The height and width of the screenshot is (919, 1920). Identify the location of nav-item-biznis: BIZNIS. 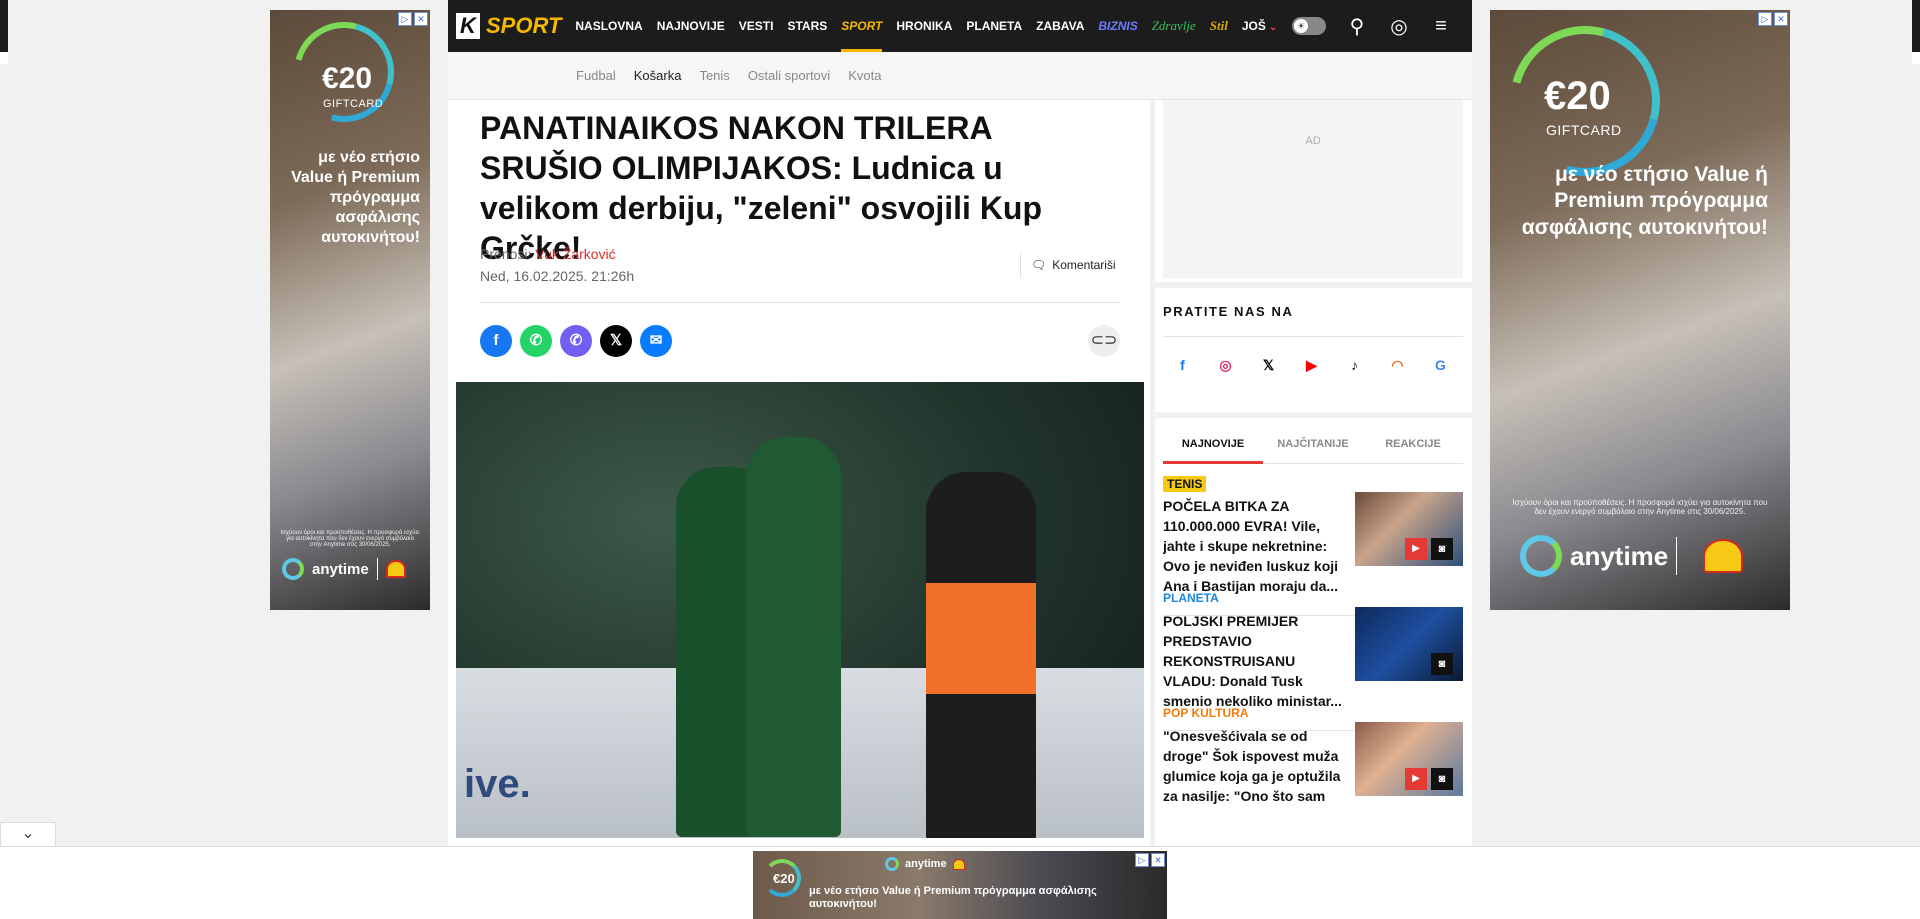
(1117, 26).